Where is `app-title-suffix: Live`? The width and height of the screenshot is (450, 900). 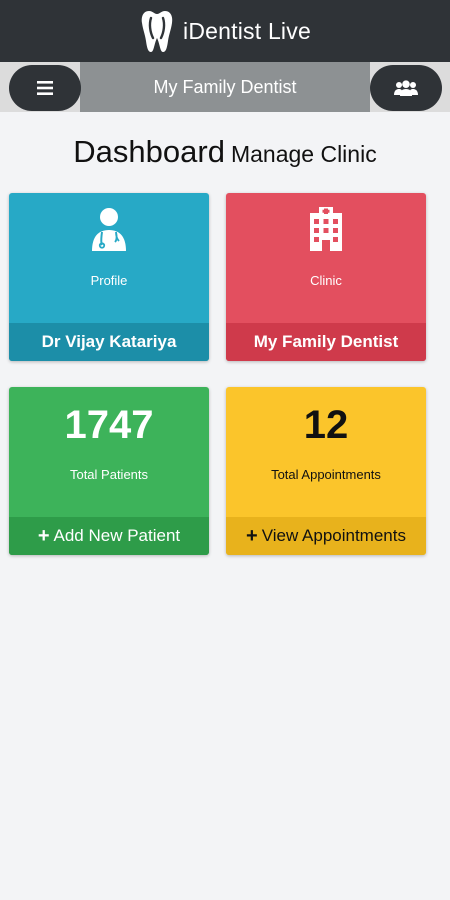
app-title-suffix: Live is located at coordinates (289, 30).